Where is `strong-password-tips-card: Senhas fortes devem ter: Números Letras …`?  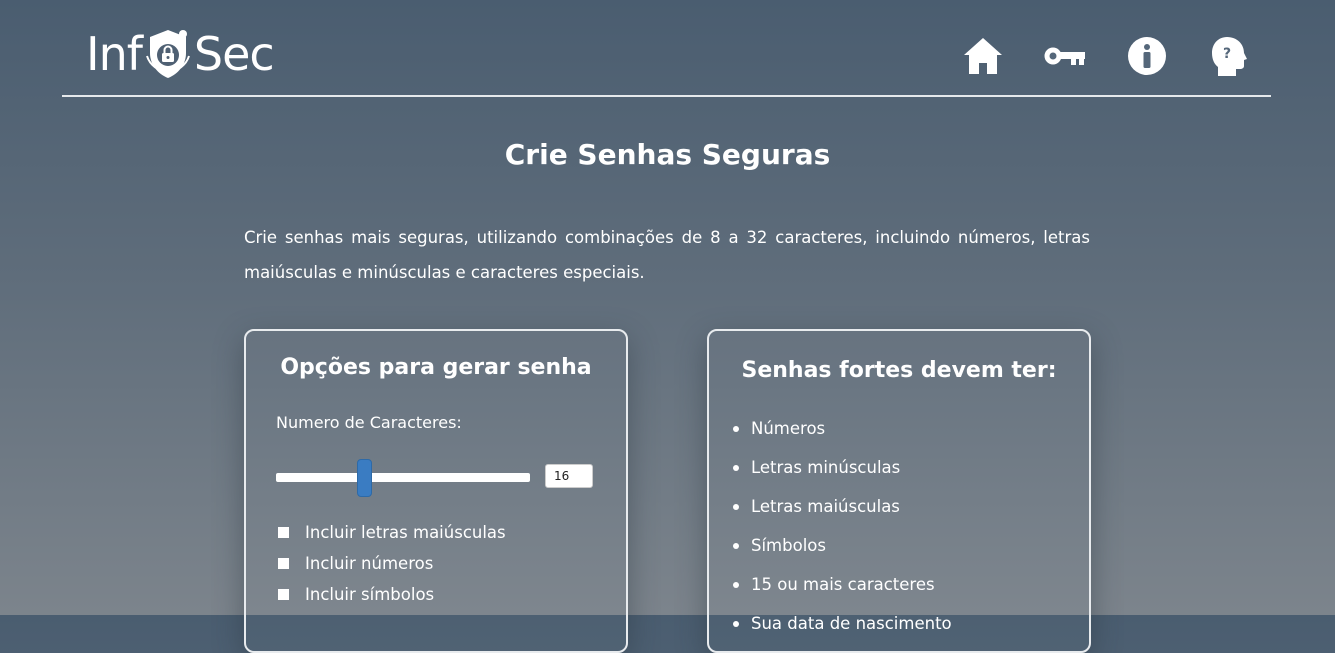 strong-password-tips-card: Senhas fortes devem ter: Números Letras … is located at coordinates (899, 491).